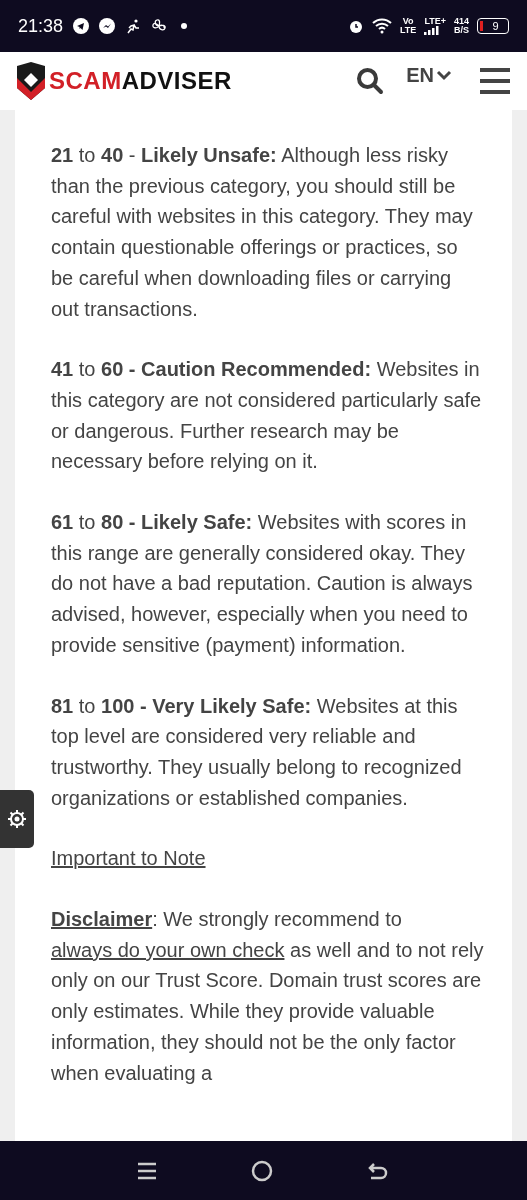 The width and height of the screenshot is (527, 1200). Describe the element at coordinates (257, 752) in the screenshot. I see `paragraph: 81 to 100 - Very Likely Safe: Websites at this top level are considered very reliable and trustworthy. They usually belong to recognized organizations or established companies.` at that location.